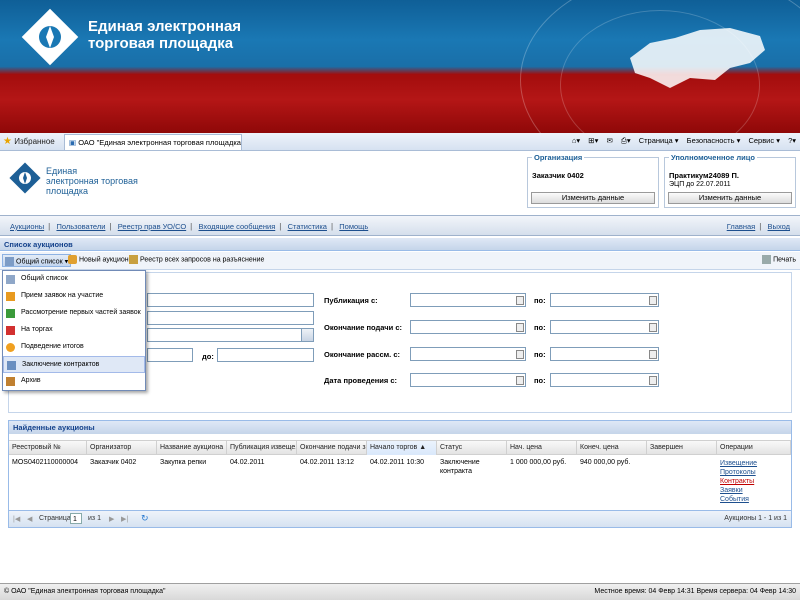 Image resolution: width=800 pixels, height=600 pixels. I want to click on page-menu: Страница ▾, so click(659, 140).